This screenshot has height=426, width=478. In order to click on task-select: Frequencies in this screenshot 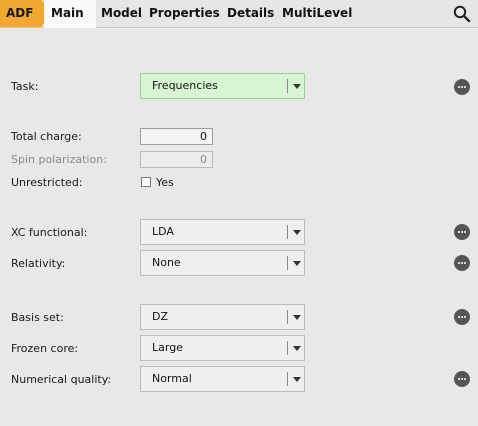, I will do `click(222, 86)`.